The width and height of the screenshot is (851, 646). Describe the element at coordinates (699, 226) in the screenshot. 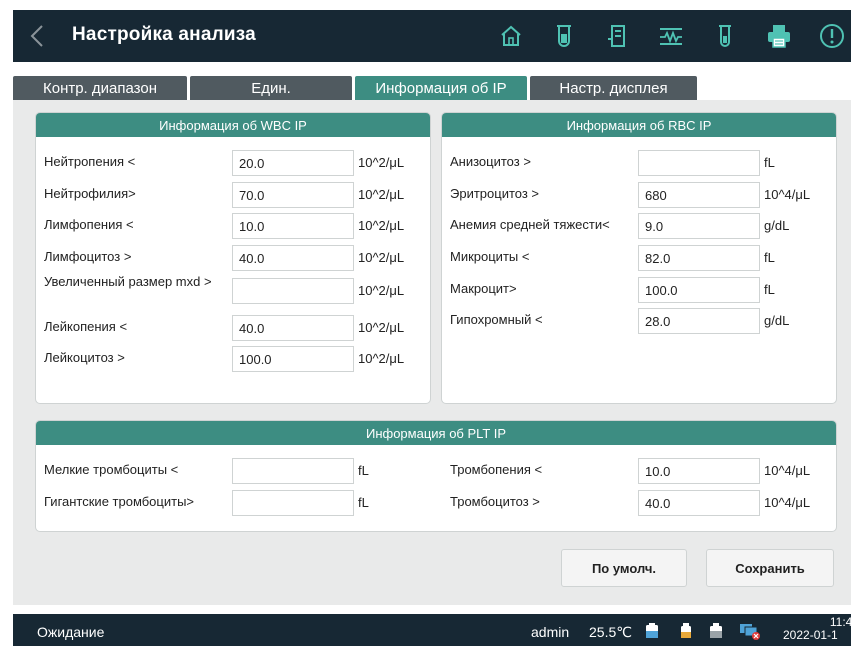

I see `moderate-anemia-input` at that location.